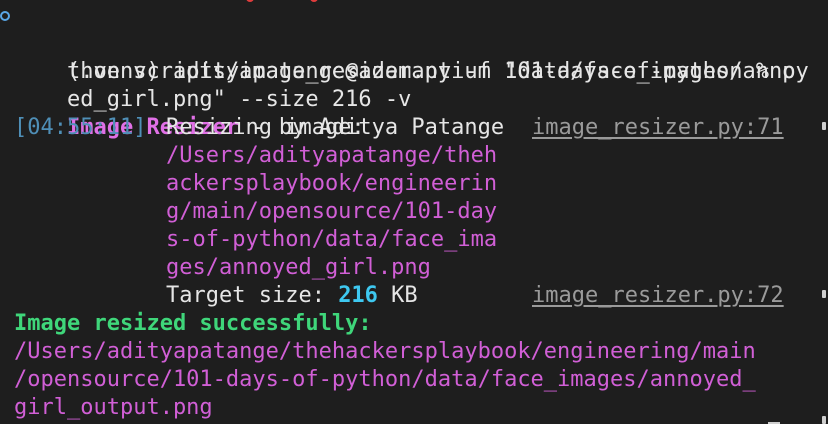  I want to click on prompt-status-icon, so click(5, 16).